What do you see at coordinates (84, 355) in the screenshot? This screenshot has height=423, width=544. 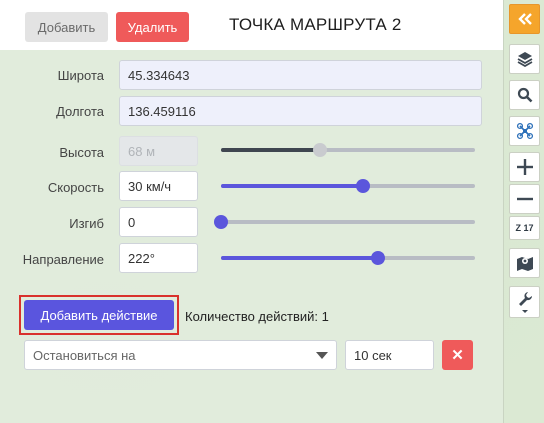 I see `action-type-value: Остановиться на` at bounding box center [84, 355].